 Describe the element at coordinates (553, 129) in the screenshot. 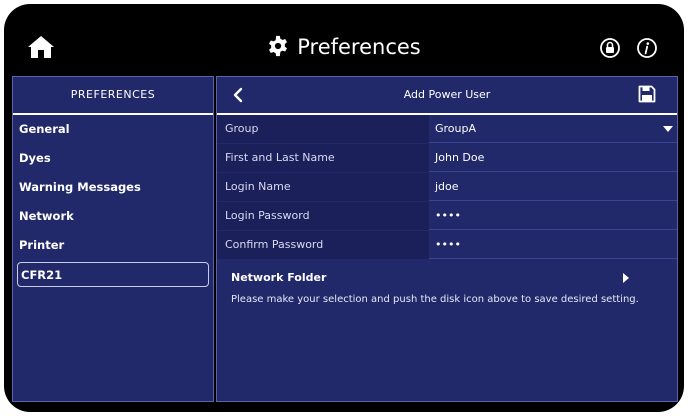

I see `group-select: GroupA` at that location.